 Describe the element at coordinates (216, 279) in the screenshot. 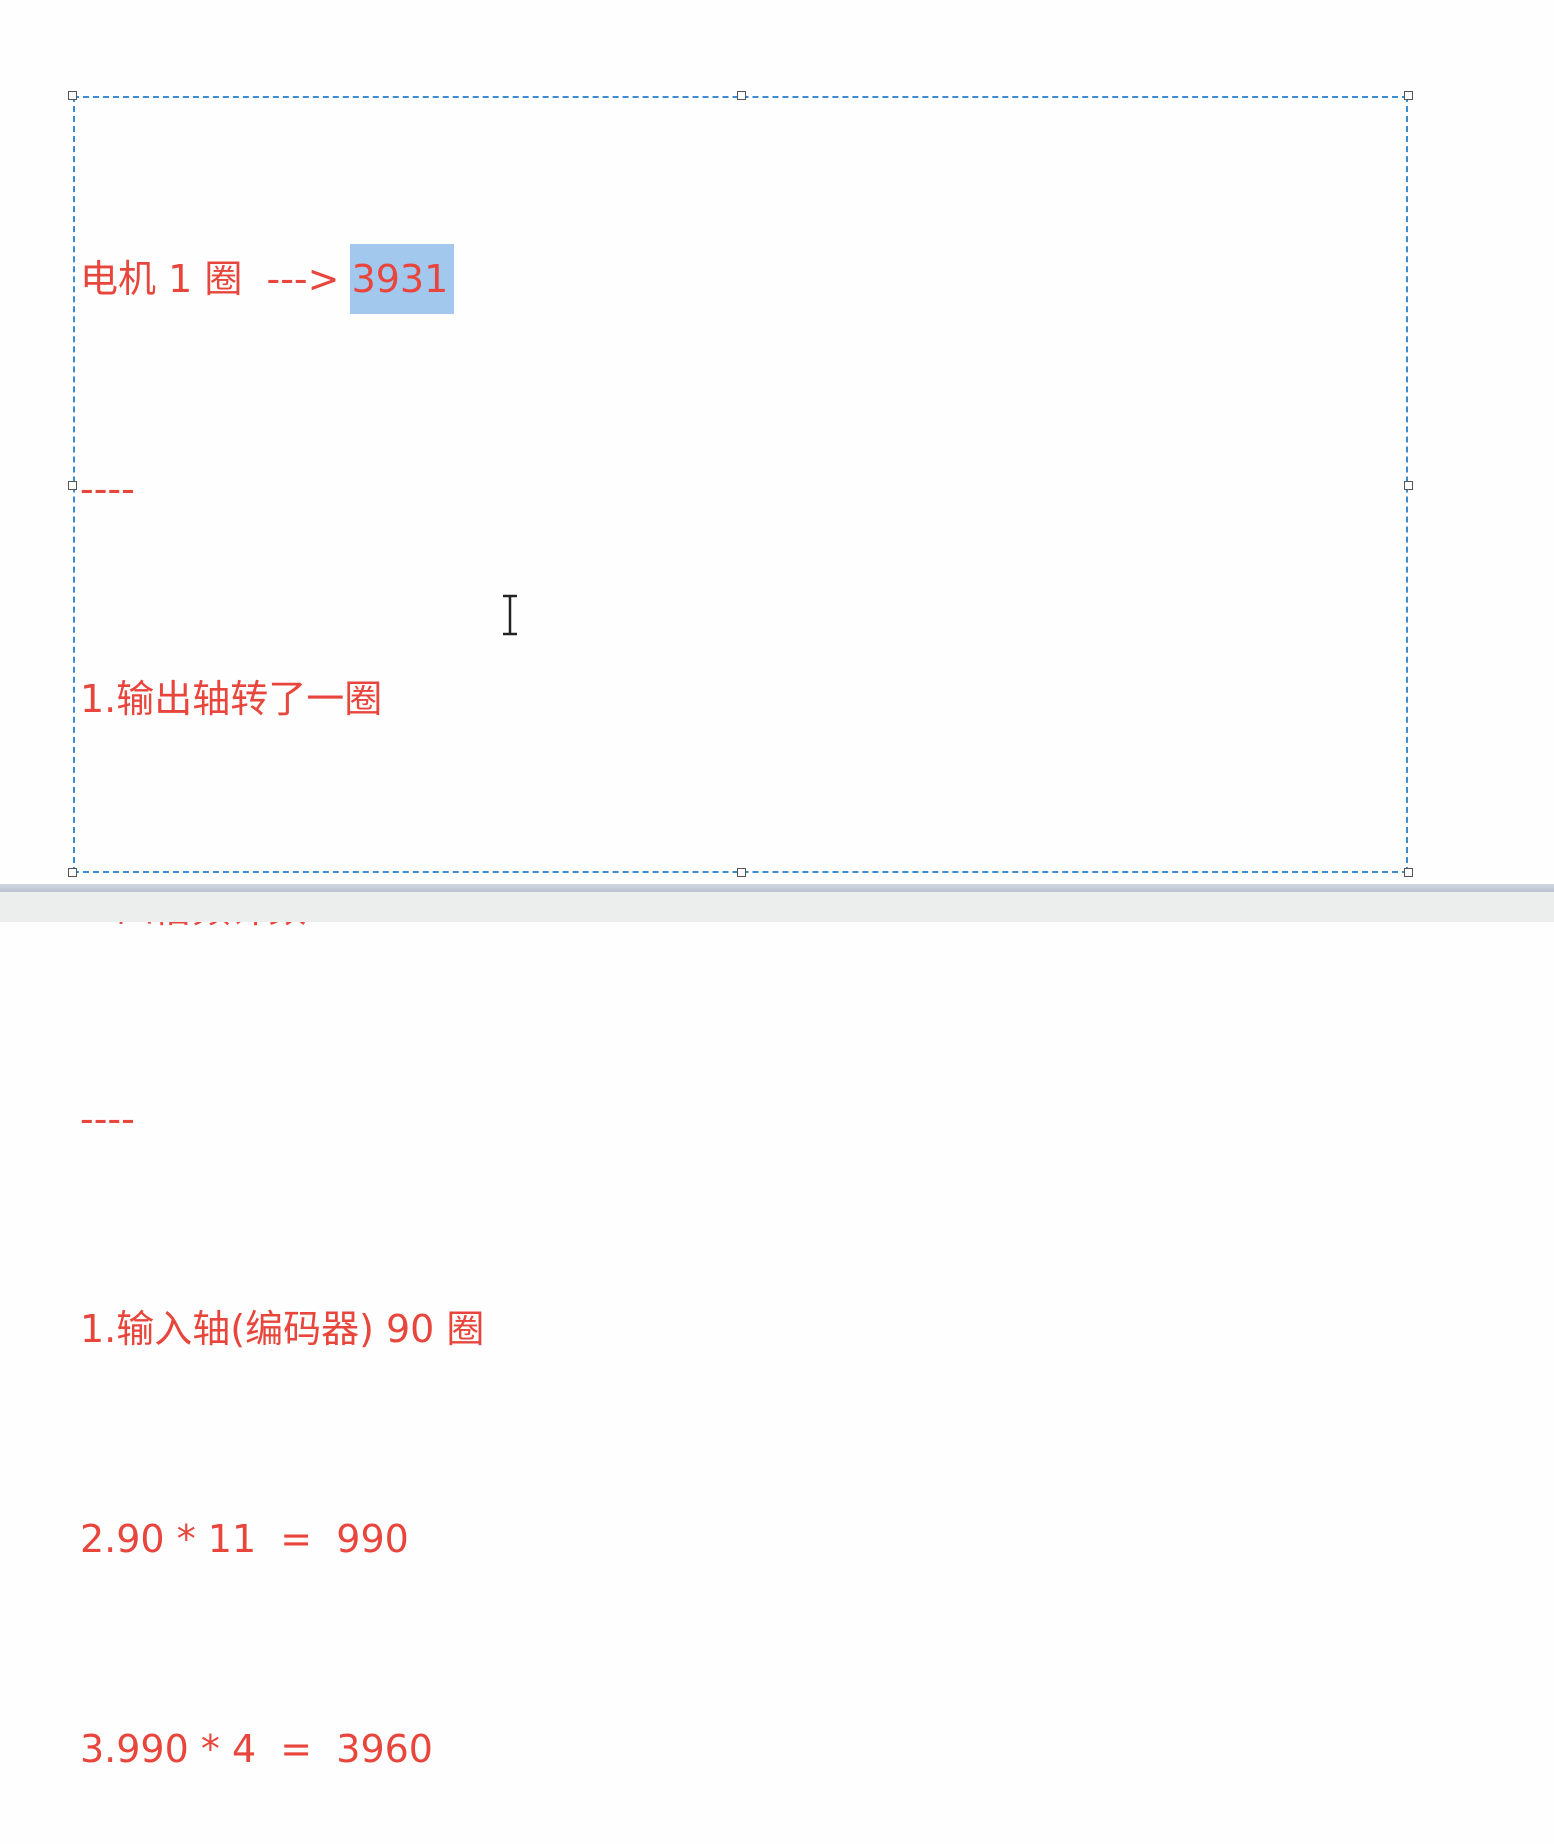

I see `text-line-prefix: 电机 1 圈 --->` at that location.